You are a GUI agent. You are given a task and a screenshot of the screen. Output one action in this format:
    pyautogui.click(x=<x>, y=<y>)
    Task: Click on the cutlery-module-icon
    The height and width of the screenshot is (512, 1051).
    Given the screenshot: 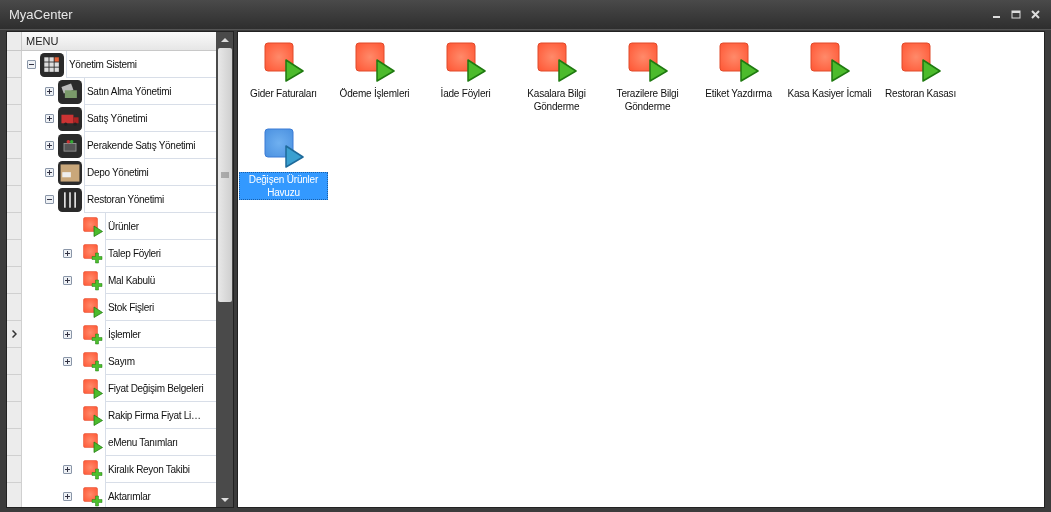 What is the action you would take?
    pyautogui.click(x=70, y=199)
    